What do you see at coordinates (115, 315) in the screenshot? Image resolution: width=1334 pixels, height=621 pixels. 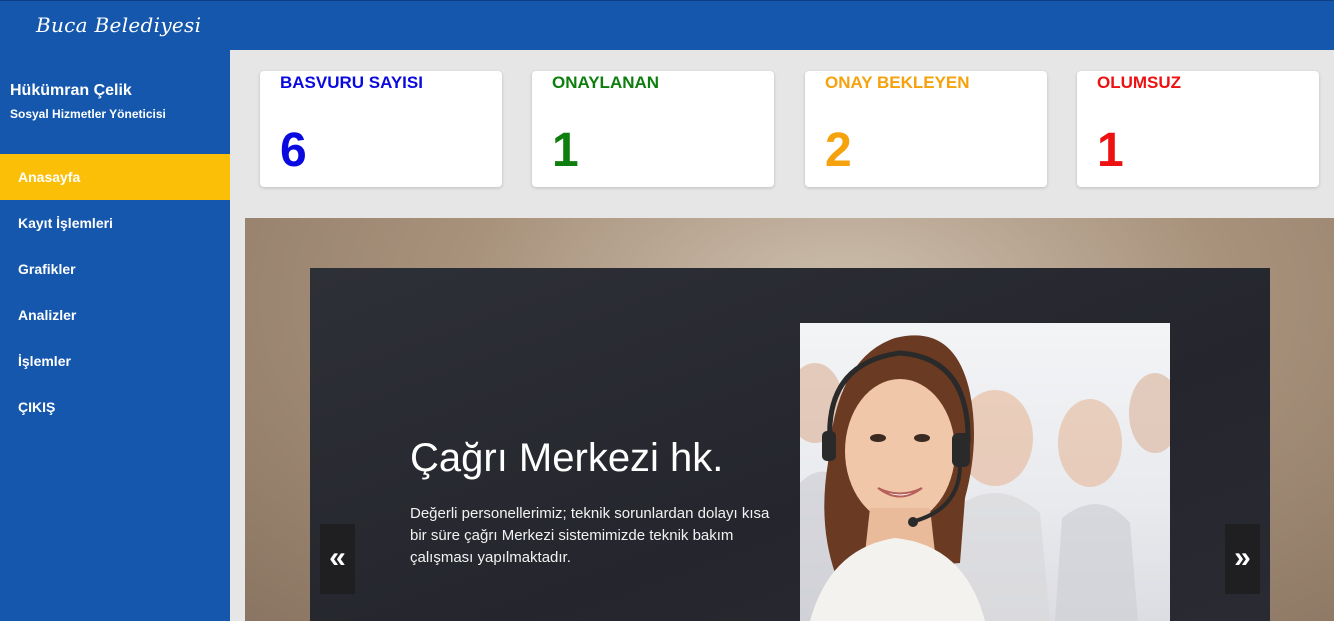 I see `sidebar-item-analizler: Analizler` at bounding box center [115, 315].